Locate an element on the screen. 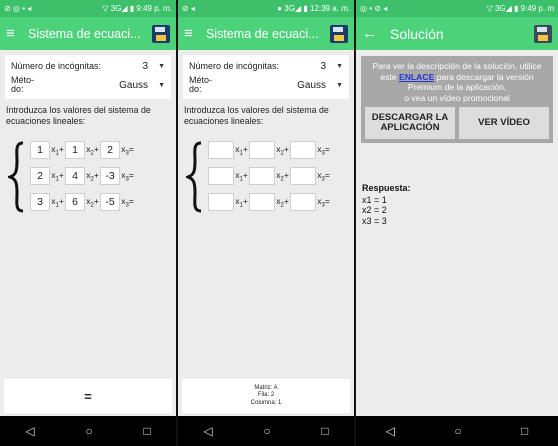 The image size is (558, 446). banner-text-3: o vea un vídeo promocional is located at coordinates (457, 97).